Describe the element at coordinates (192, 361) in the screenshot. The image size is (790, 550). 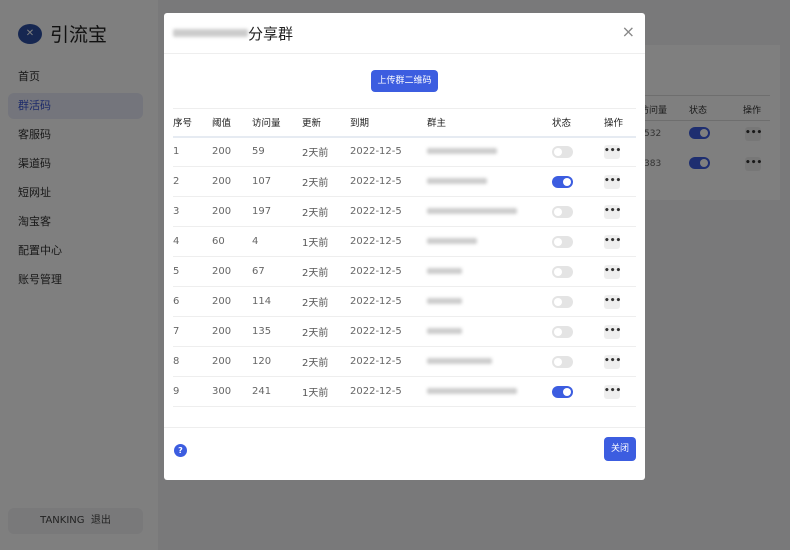
I see `cell-id: 8` at that location.